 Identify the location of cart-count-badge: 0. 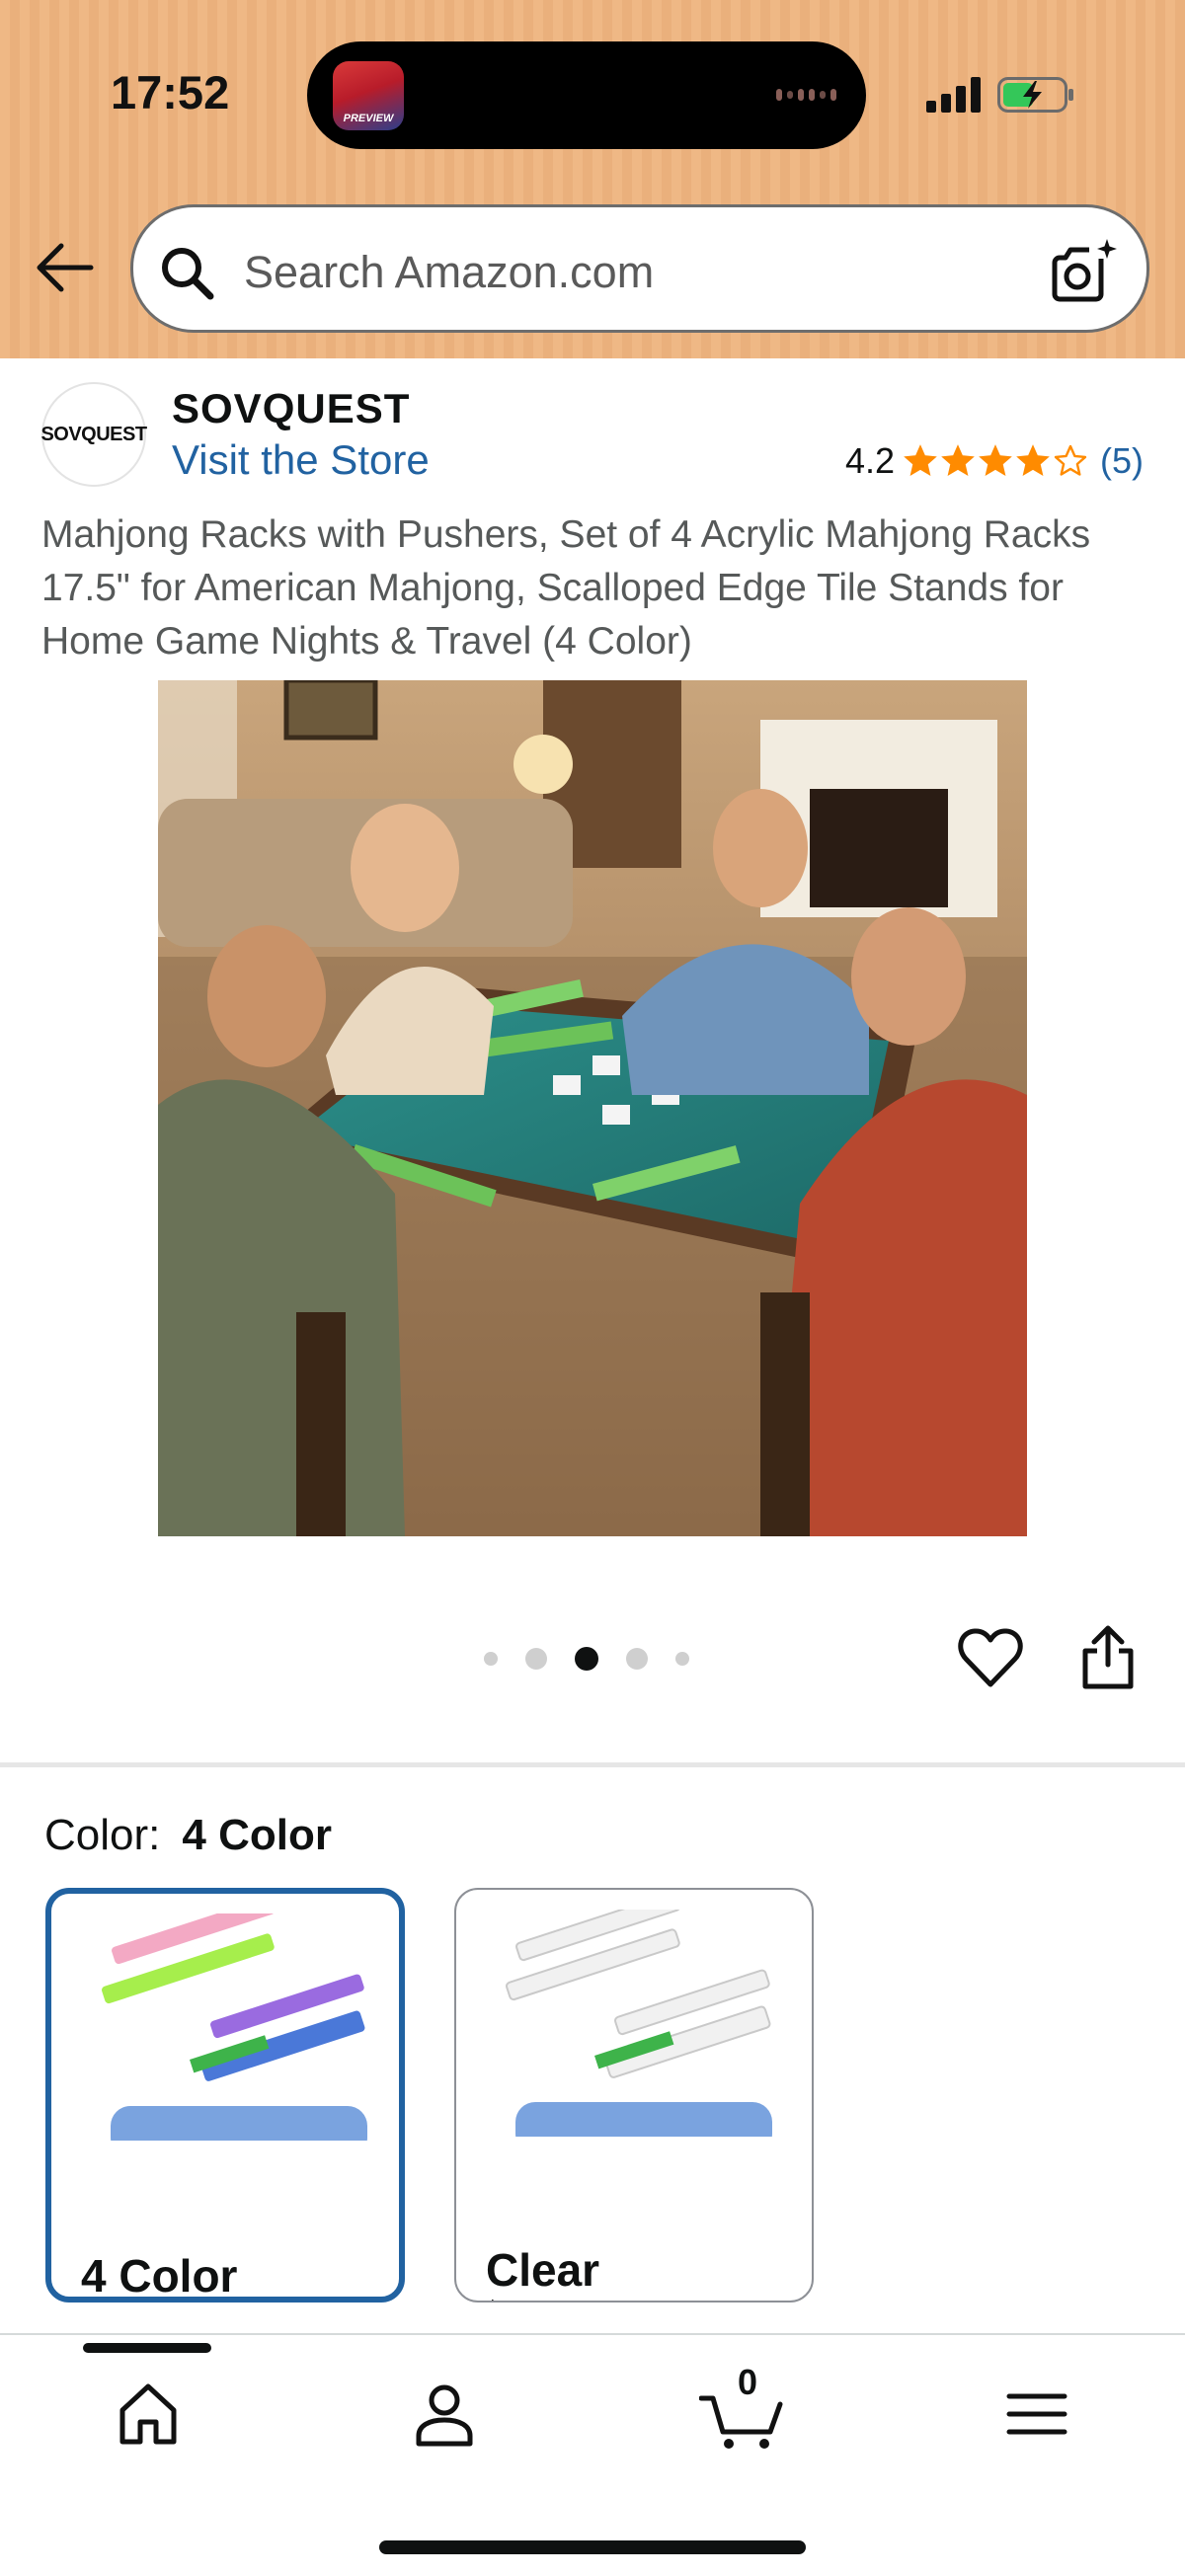
(748, 2382).